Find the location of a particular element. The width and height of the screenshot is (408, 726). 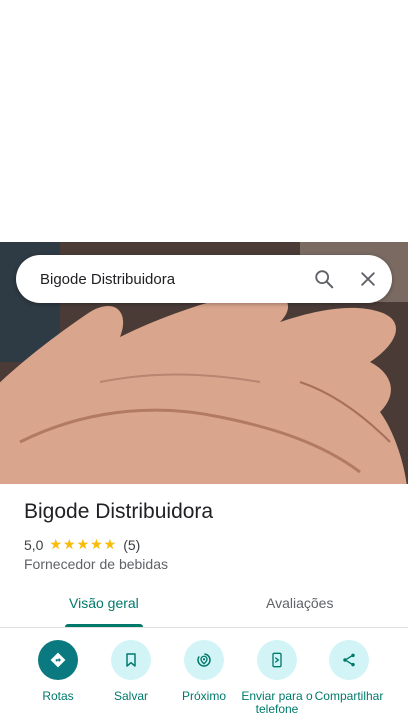

save-label: Salvar is located at coordinates (130, 696).